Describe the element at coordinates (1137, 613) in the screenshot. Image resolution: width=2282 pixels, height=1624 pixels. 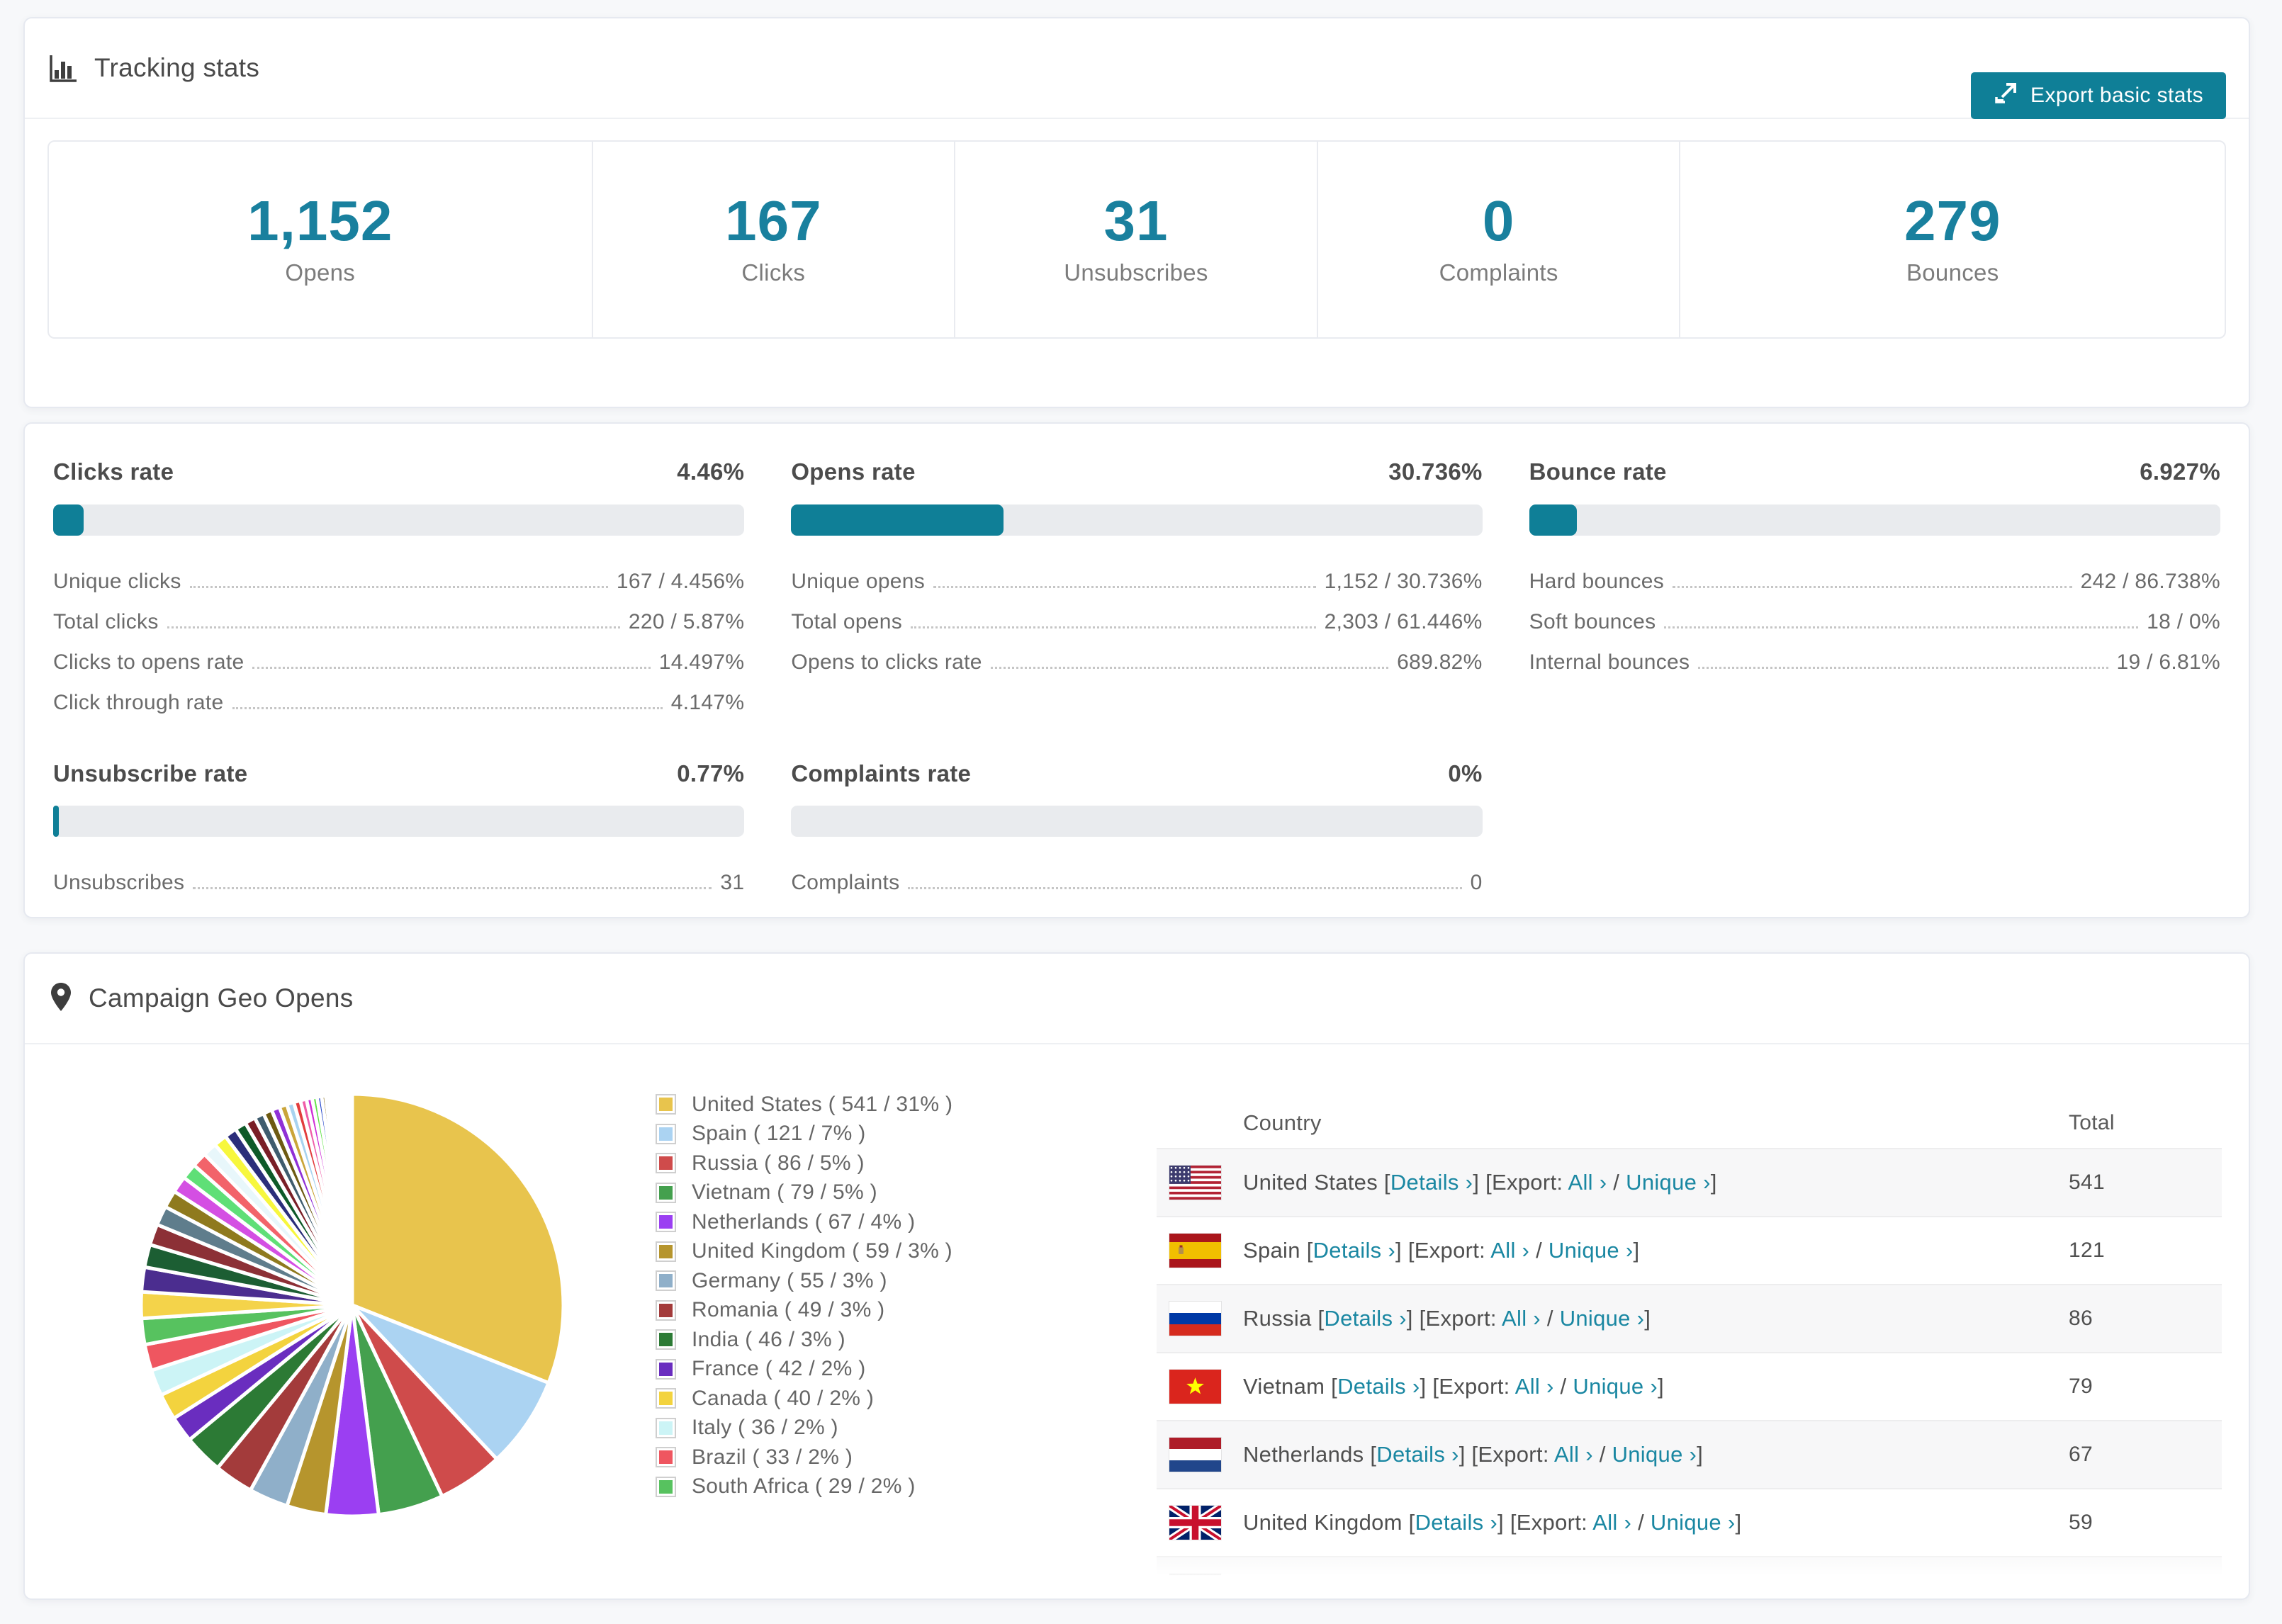
I see `rate-detail-row: Total opens 2,303 / 61.446%` at that location.